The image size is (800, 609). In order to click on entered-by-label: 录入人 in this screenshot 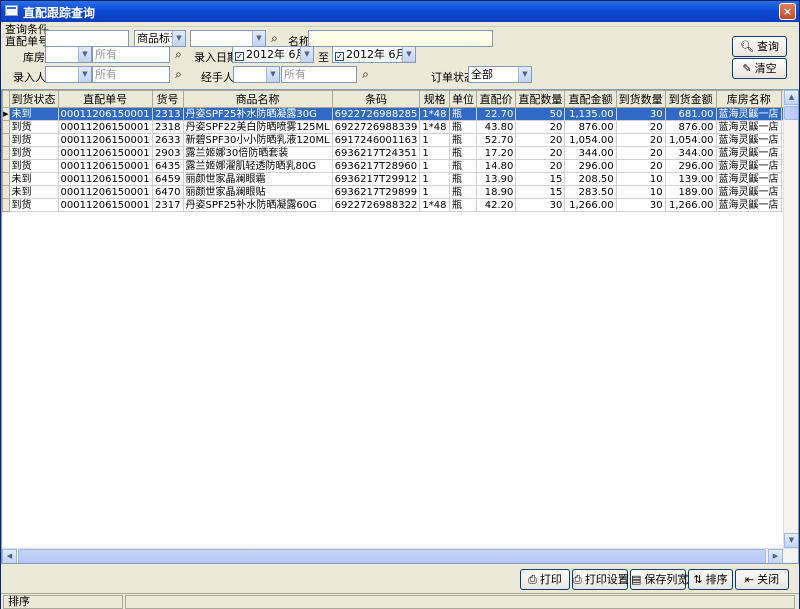, I will do `click(29, 77)`.